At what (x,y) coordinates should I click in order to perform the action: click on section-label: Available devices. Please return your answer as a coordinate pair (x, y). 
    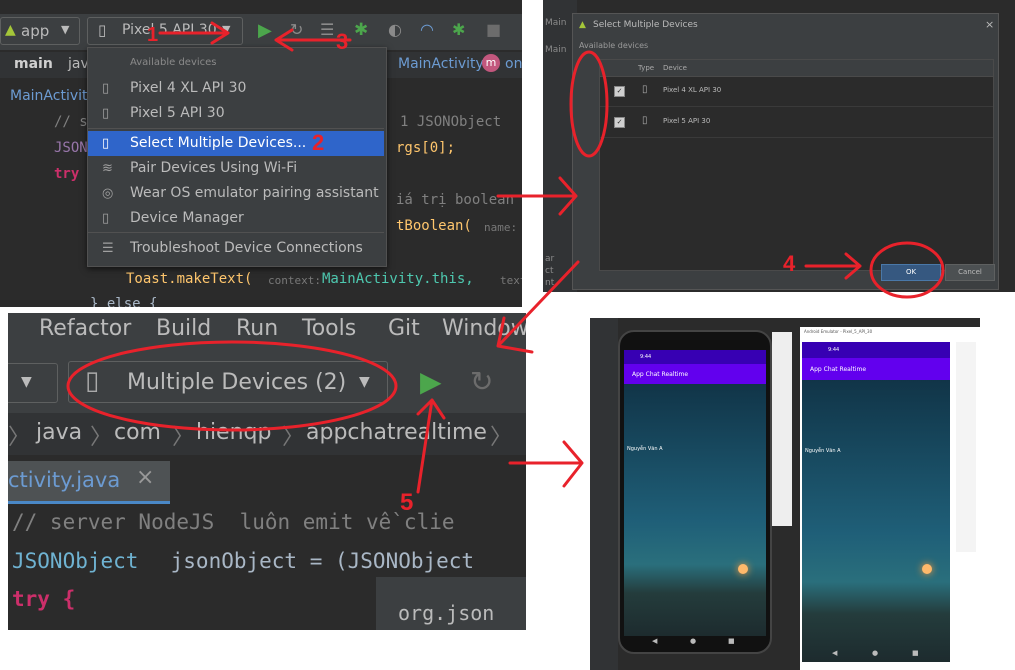
    Looking at the image, I should click on (614, 45).